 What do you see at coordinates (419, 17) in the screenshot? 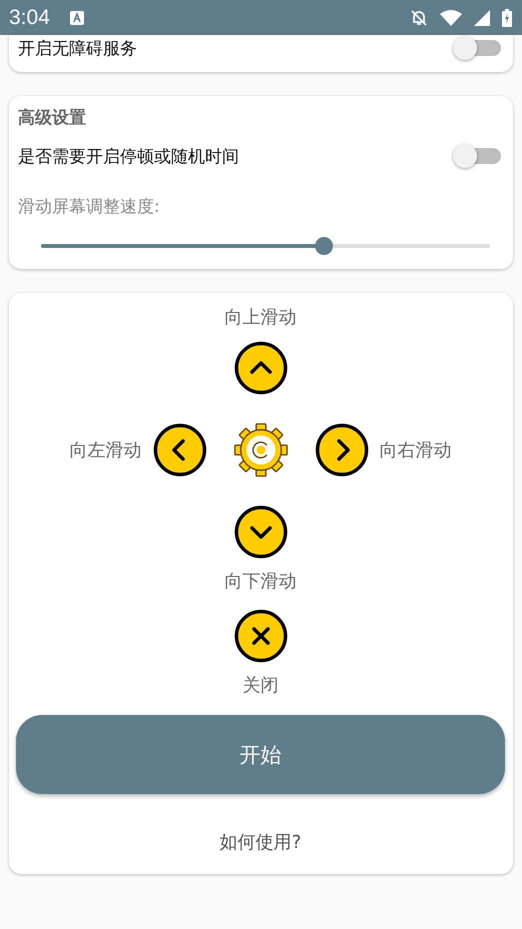
I see `muted-bell-icon` at bounding box center [419, 17].